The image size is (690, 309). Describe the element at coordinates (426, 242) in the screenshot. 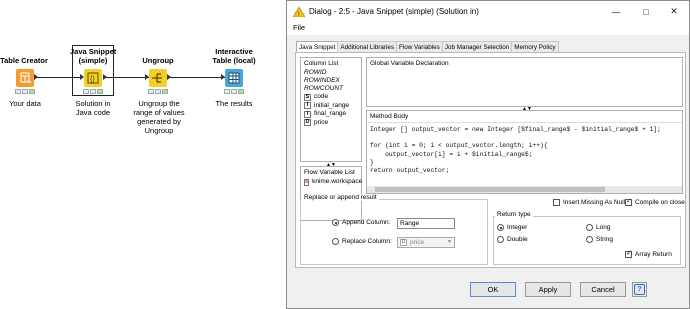

I see `replace-column-select: D price ▼` at that location.